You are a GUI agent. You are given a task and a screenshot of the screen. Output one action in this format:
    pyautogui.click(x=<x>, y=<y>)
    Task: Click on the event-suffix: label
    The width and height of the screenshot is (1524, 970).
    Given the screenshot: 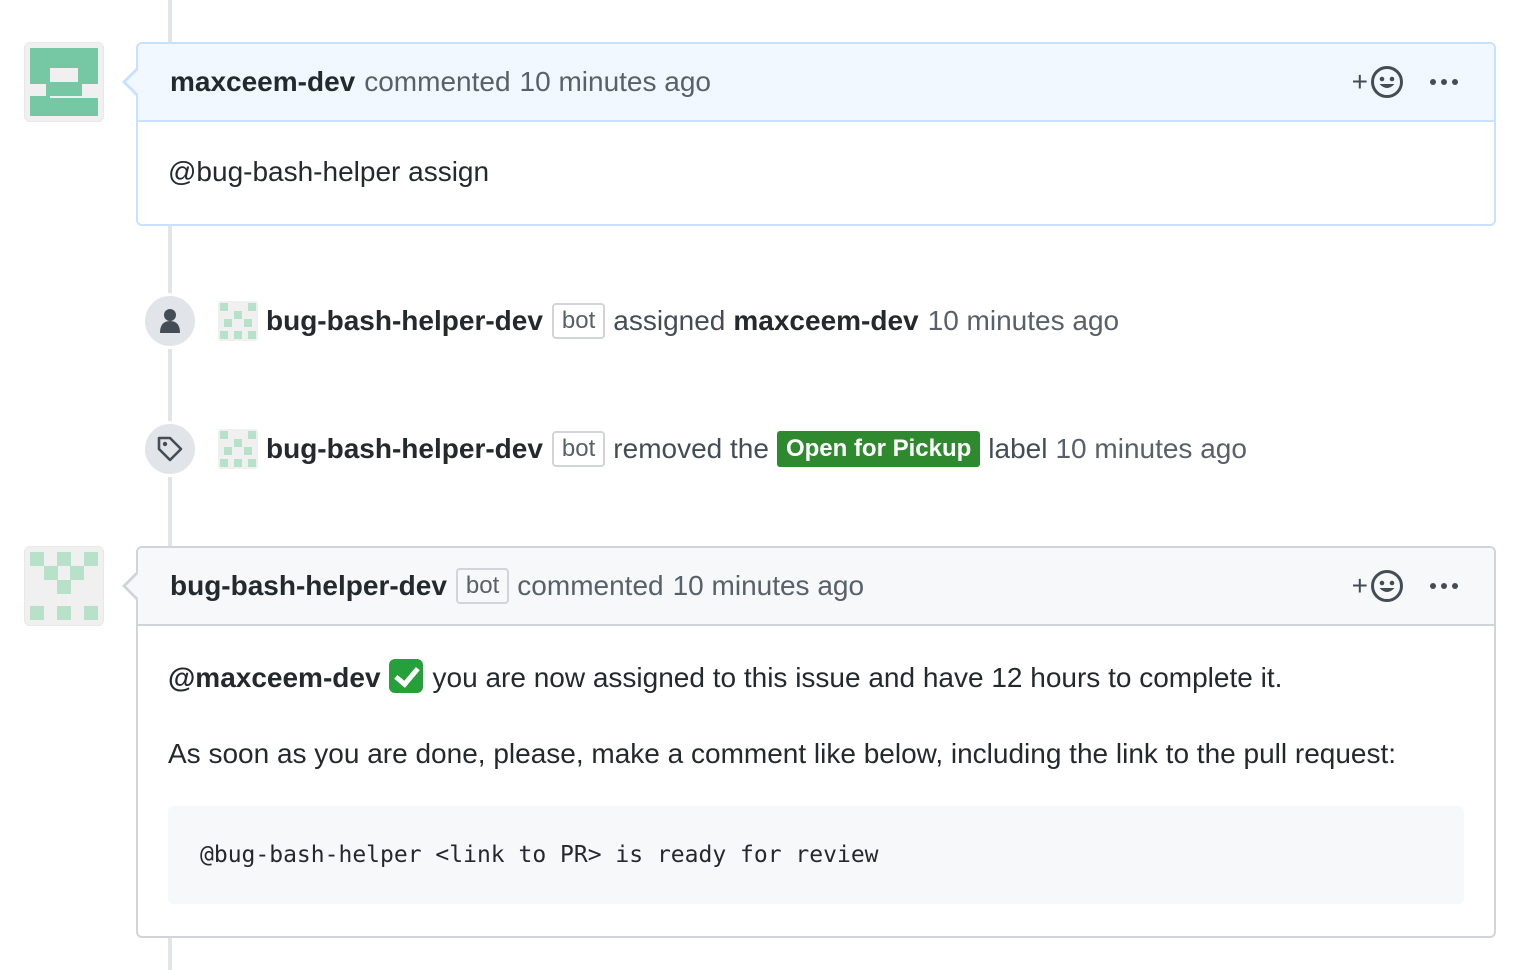 What is the action you would take?
    pyautogui.click(x=1018, y=448)
    